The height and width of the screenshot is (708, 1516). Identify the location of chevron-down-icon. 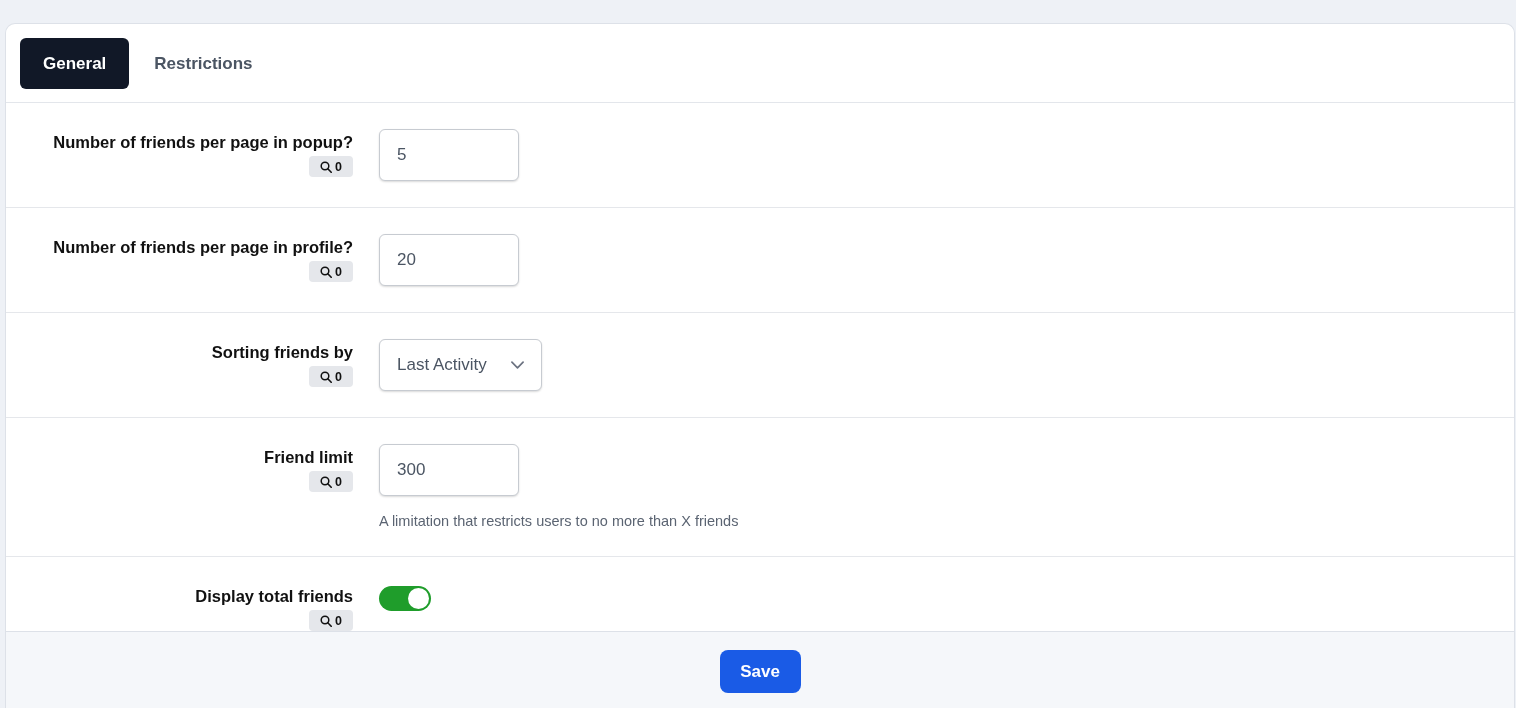
(517, 365).